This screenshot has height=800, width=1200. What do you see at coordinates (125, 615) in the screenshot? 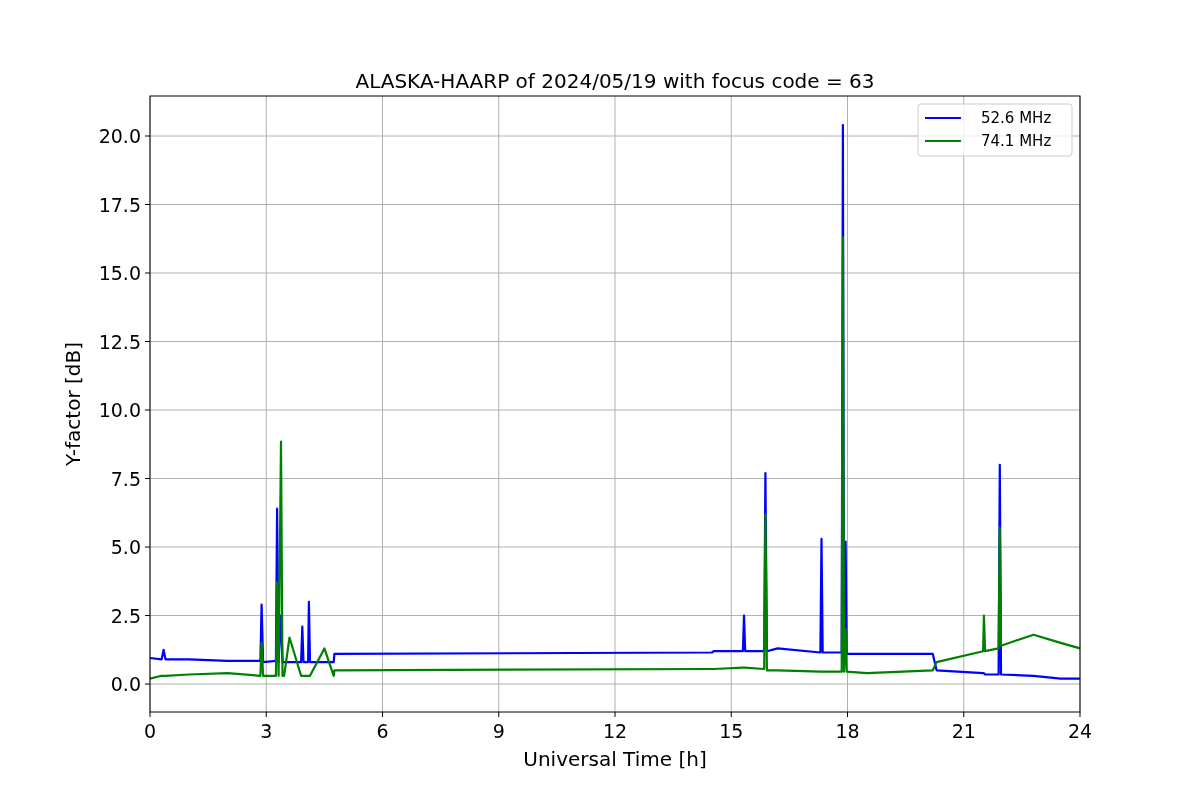
I see `y-tick-label: 2.5` at bounding box center [125, 615].